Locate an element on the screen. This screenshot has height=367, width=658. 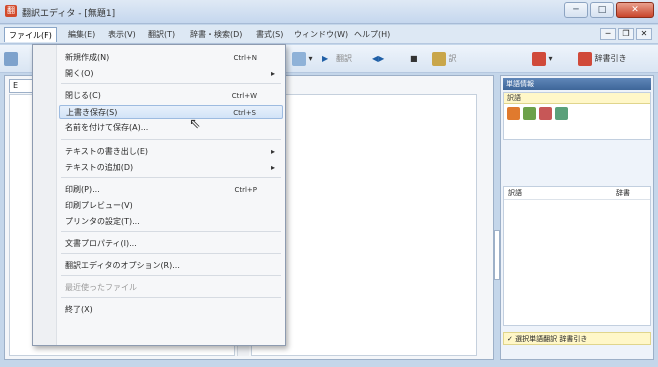
translation-word-box: 訳語 is located at coordinates (577, 116).